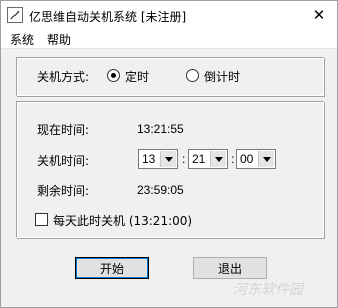 The image size is (338, 308). Describe the element at coordinates (41, 219) in the screenshot. I see `daily-shutdown-checkbox` at that location.